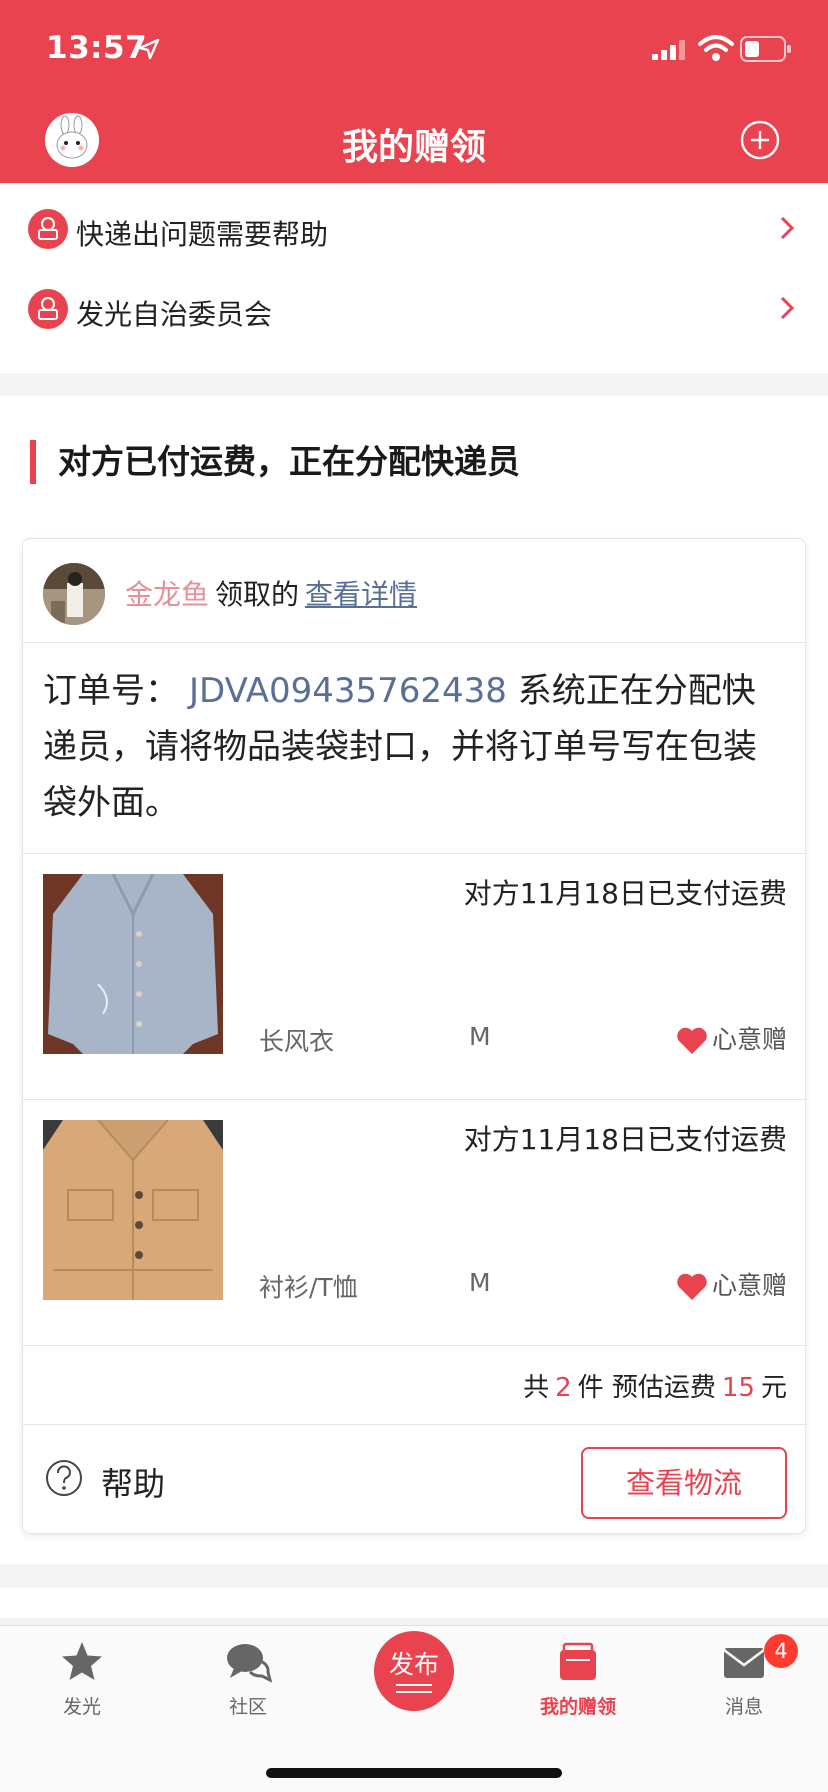 This screenshot has width=828, height=1792. I want to click on tab-bar: 发光 社区 发布 我的赠领 消息 4, so click(414, 1708).